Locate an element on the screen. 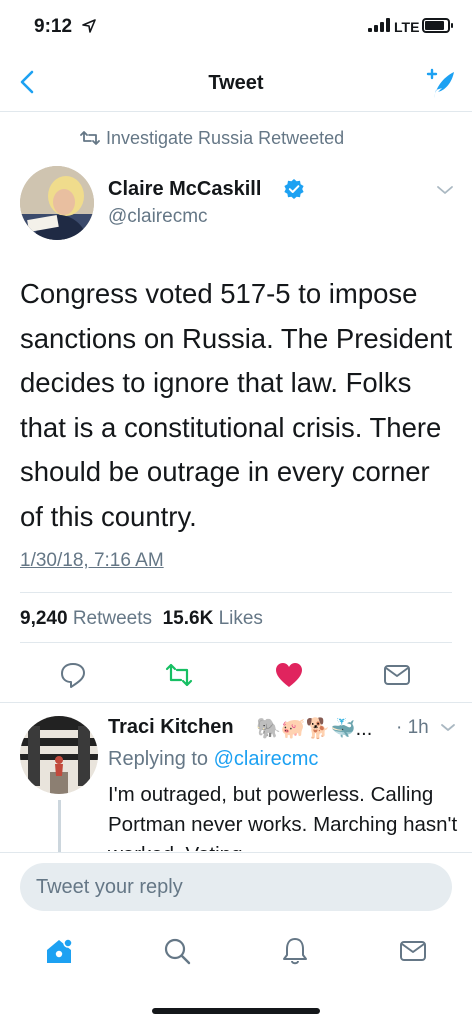  notifications-icon is located at coordinates (295, 951).